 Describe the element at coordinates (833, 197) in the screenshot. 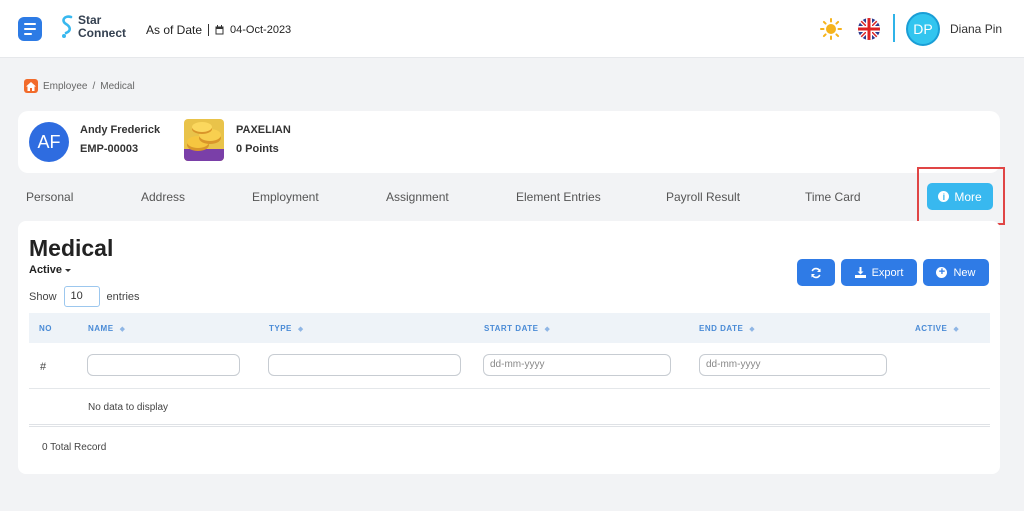

I see `tab-time-card: Time Card` at that location.